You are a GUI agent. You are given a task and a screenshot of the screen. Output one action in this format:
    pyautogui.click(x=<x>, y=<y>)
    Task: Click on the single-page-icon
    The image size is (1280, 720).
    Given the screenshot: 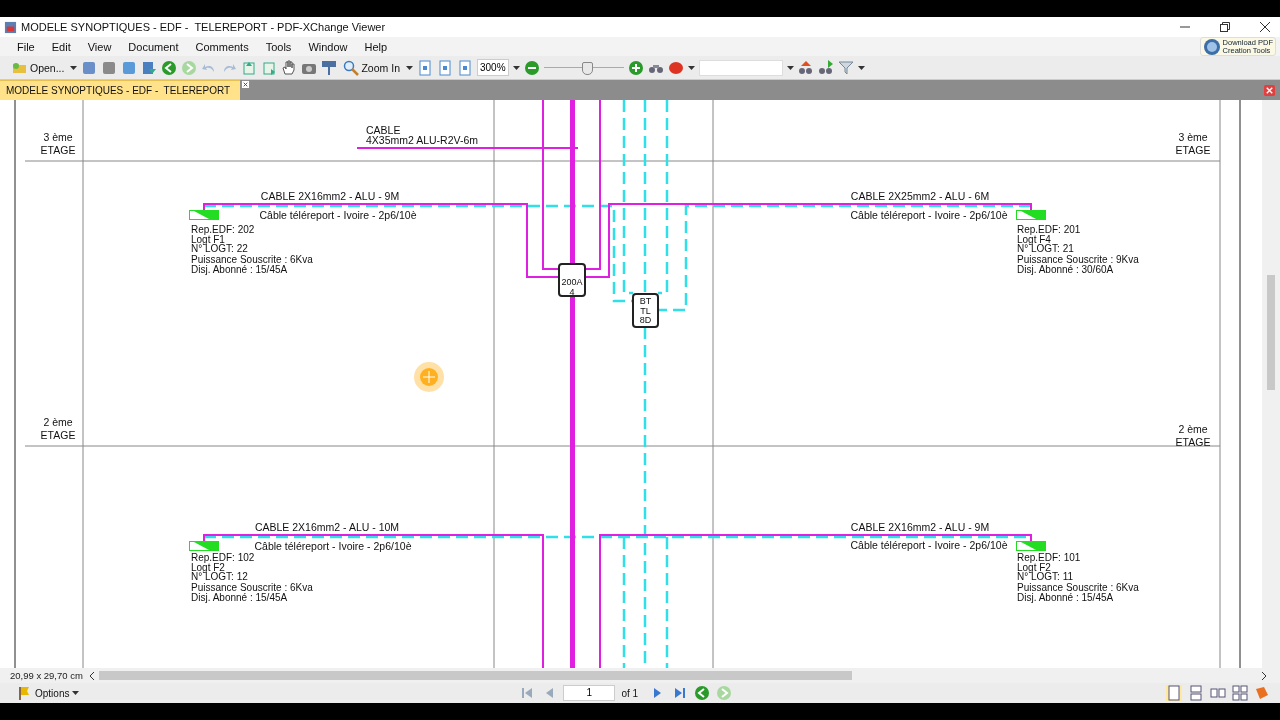 What is the action you would take?
    pyautogui.click(x=1174, y=693)
    